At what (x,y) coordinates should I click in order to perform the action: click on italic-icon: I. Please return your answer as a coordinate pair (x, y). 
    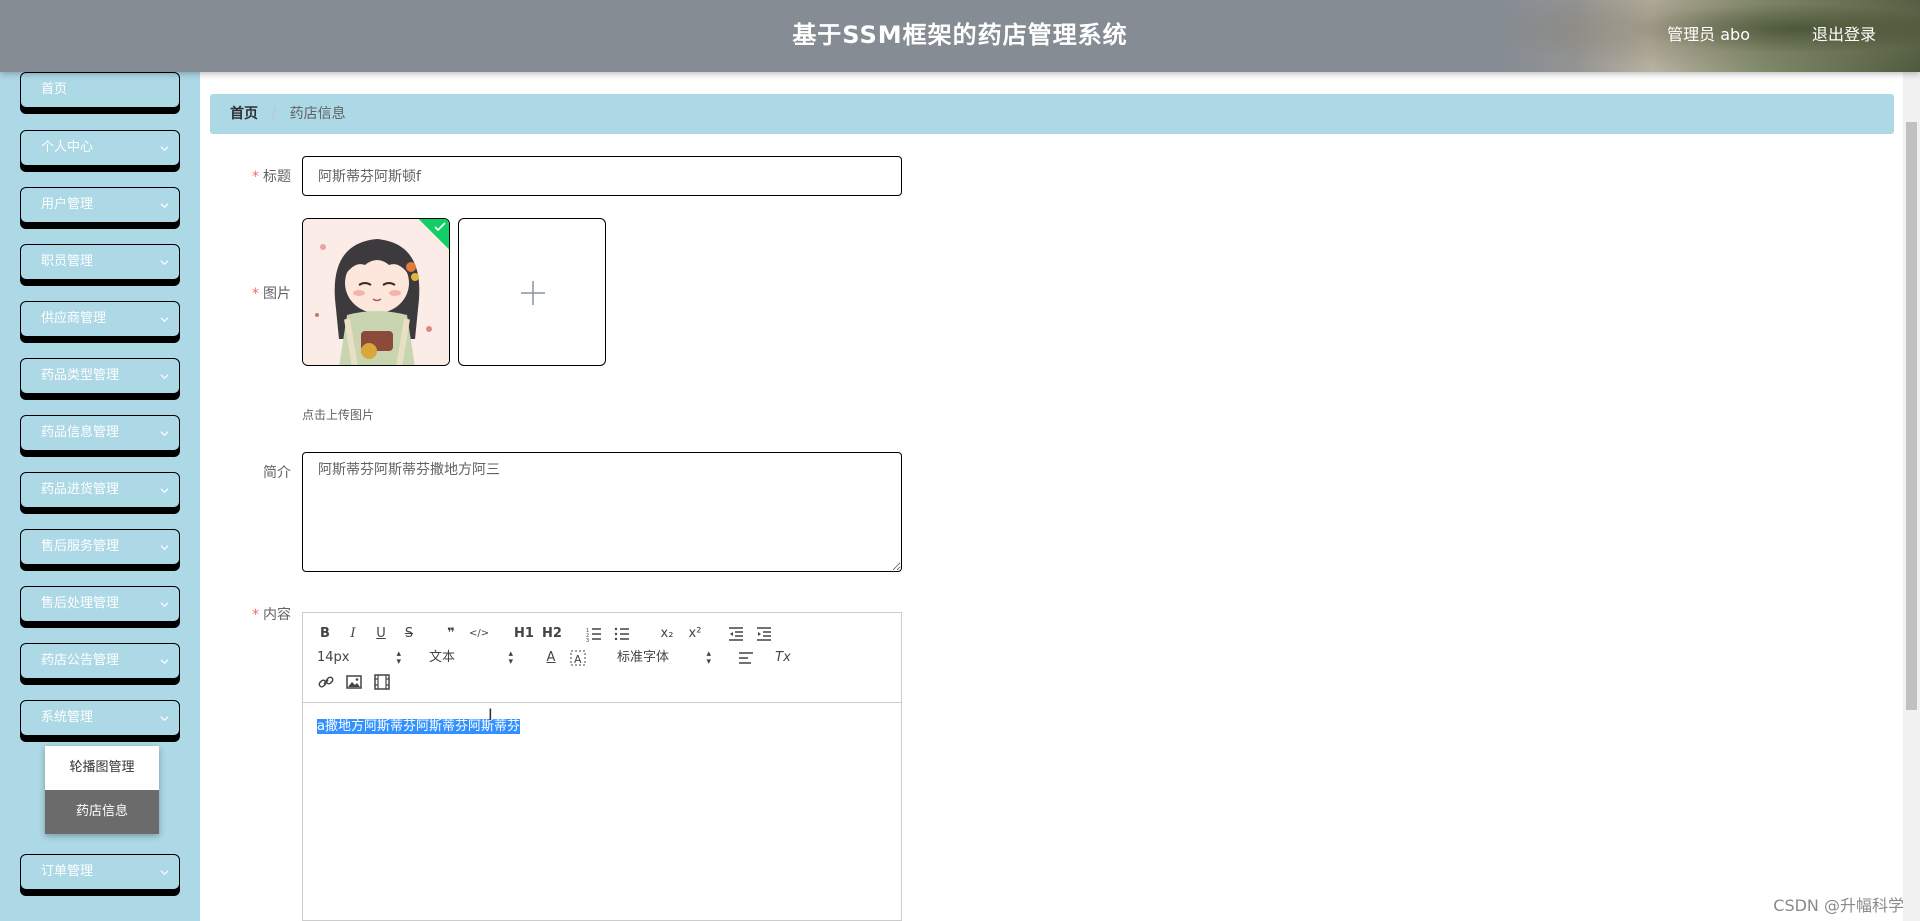
    Looking at the image, I should click on (353, 634).